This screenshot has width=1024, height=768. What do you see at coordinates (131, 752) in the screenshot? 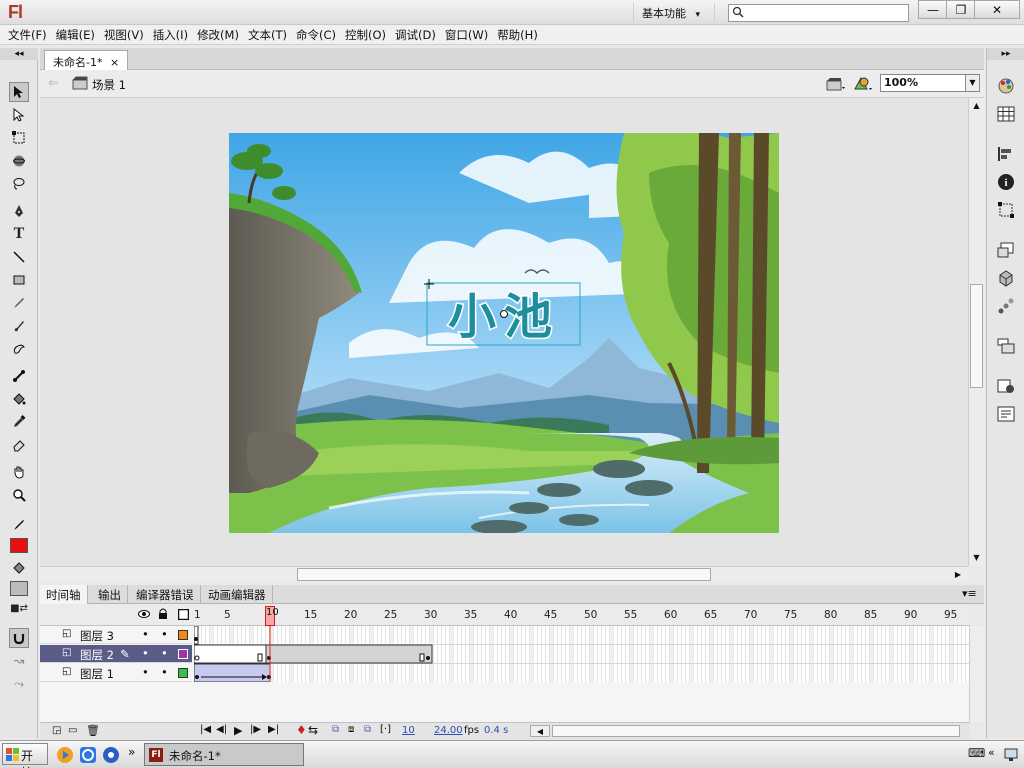
I see `more-icon: »` at bounding box center [131, 752].